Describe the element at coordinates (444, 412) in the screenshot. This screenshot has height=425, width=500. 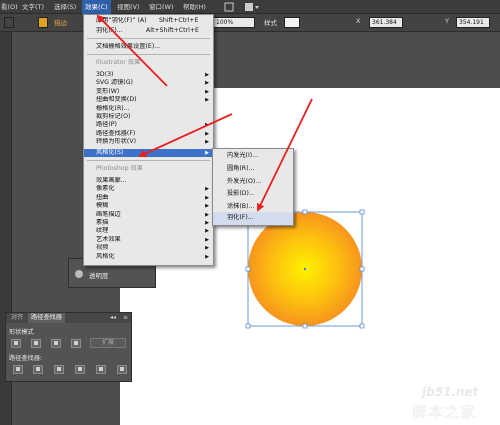
I see `watermark-name: 脚本之家` at that location.